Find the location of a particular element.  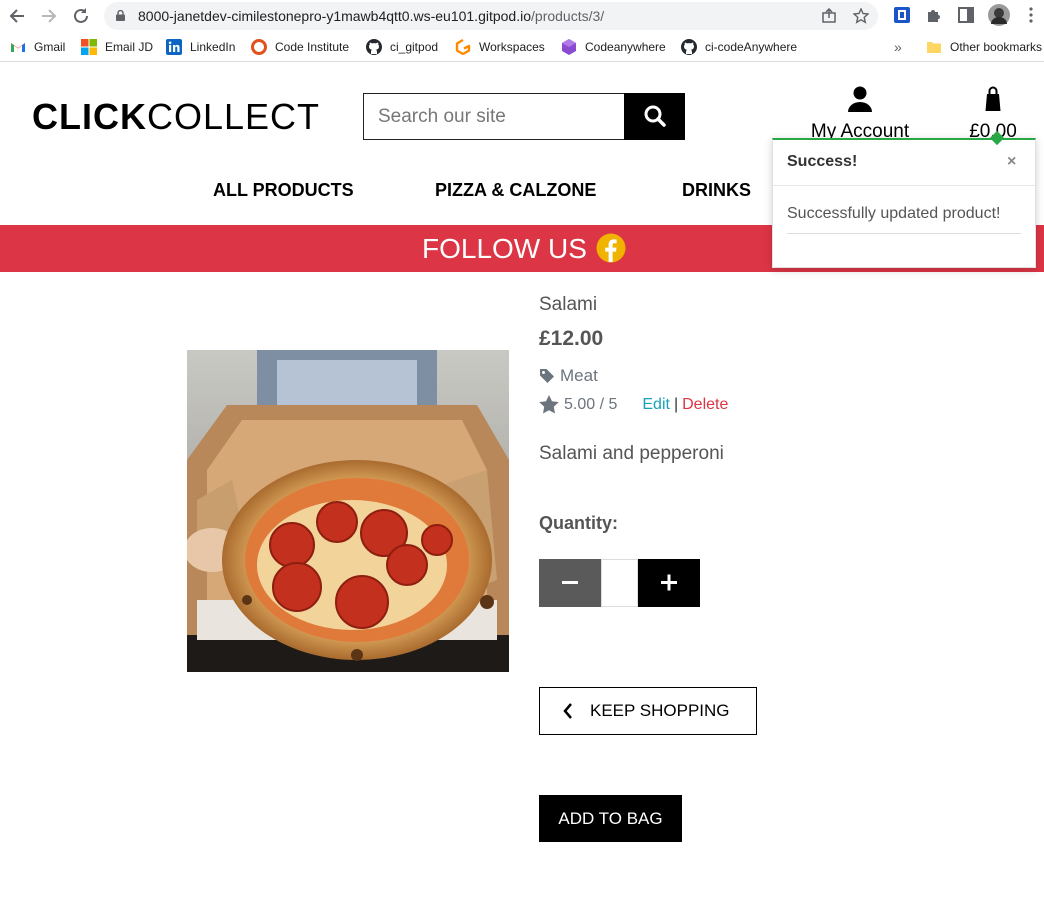

nav-drinks: DRINKS is located at coordinates (716, 190).